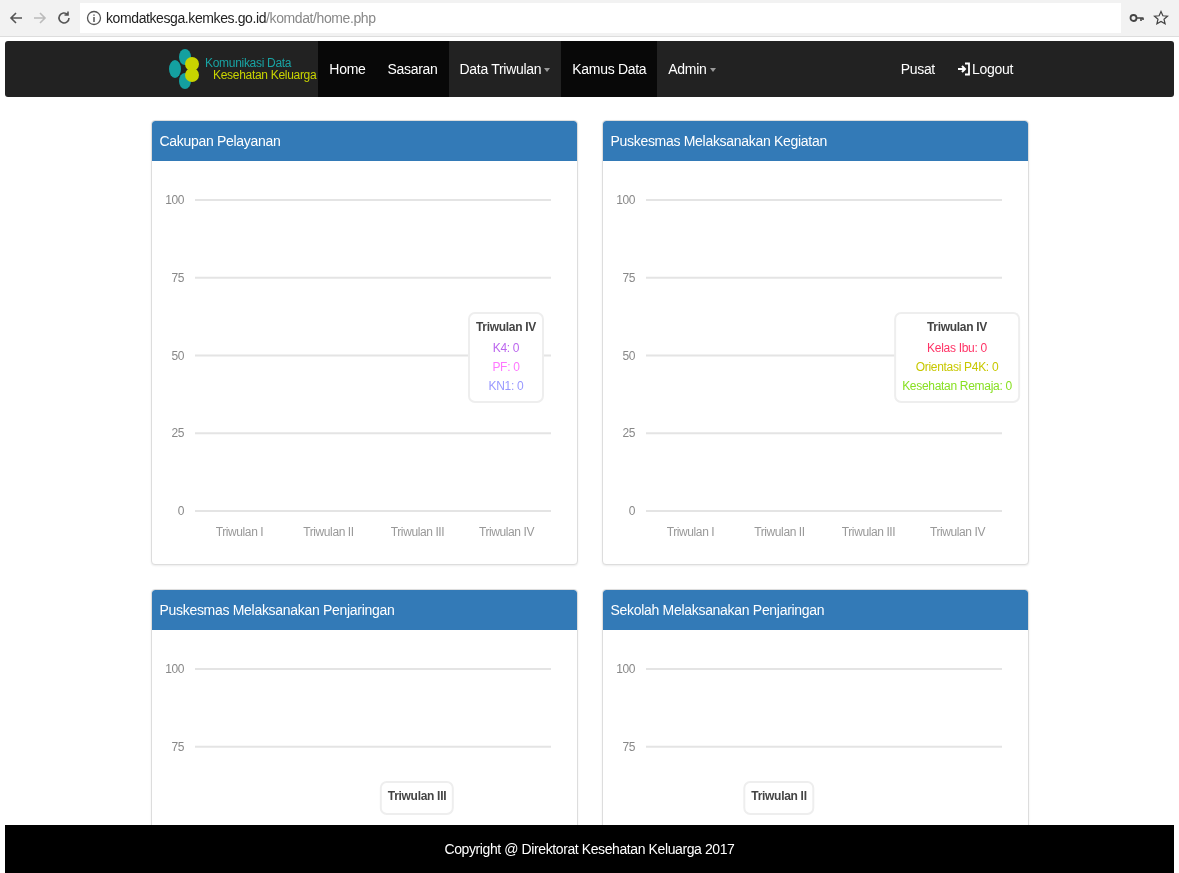 The image size is (1179, 873). I want to click on nav-dropdown: Data Triwulan, so click(505, 69).